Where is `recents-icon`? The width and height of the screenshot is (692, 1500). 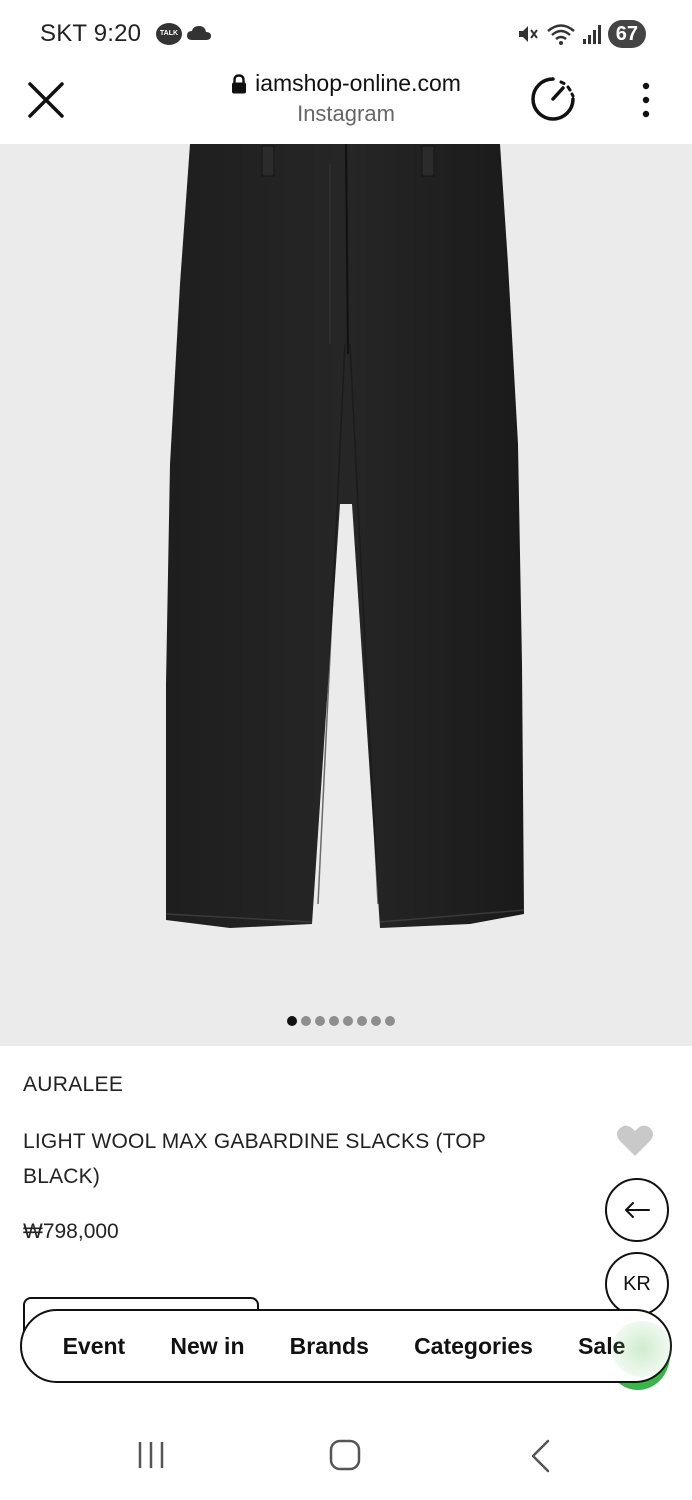
recents-icon is located at coordinates (151, 1455).